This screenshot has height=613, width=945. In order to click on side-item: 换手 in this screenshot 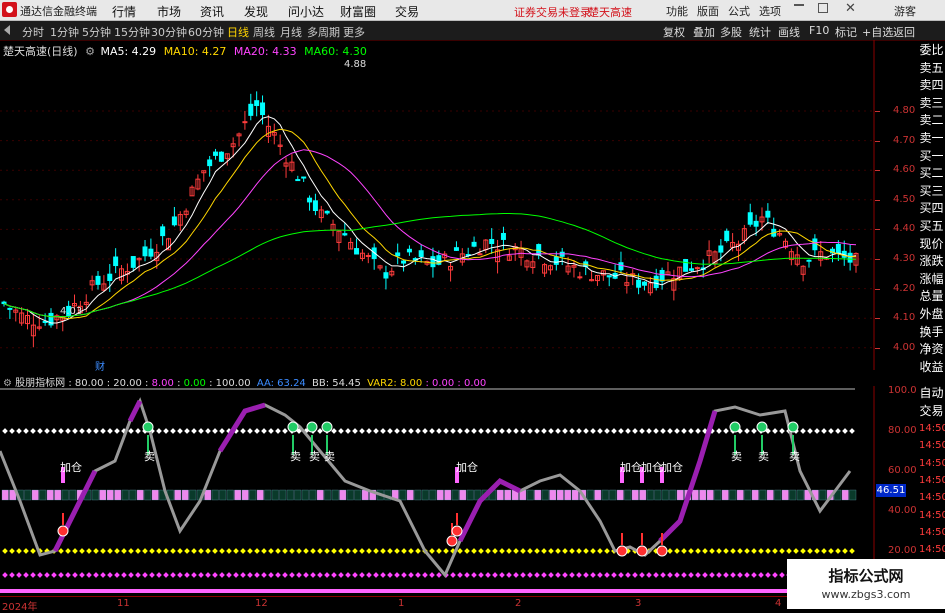, I will do `click(931, 332)`.